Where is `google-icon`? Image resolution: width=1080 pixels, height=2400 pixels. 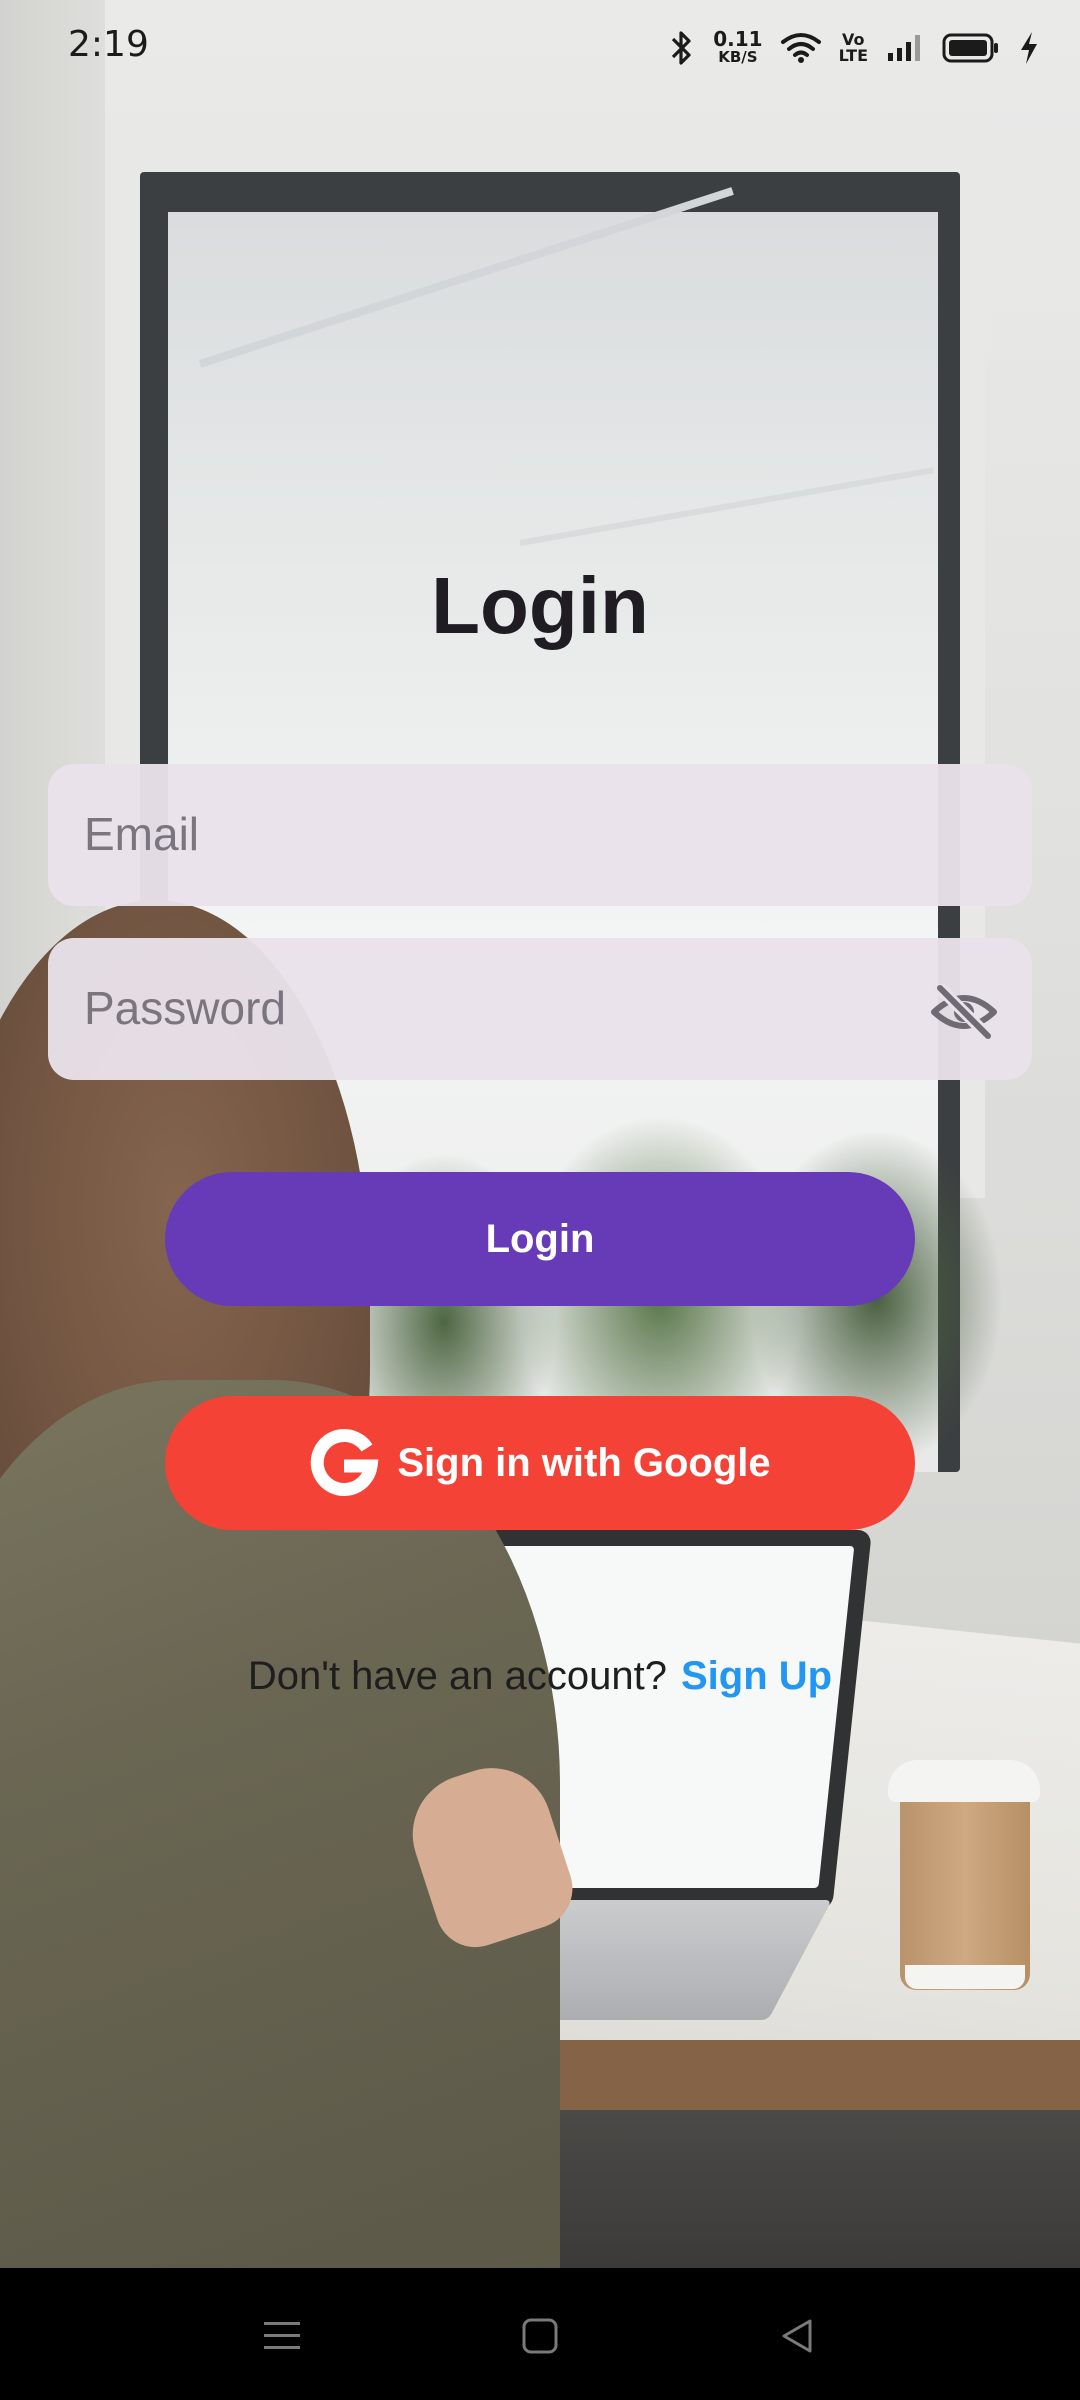 google-icon is located at coordinates (344, 1463).